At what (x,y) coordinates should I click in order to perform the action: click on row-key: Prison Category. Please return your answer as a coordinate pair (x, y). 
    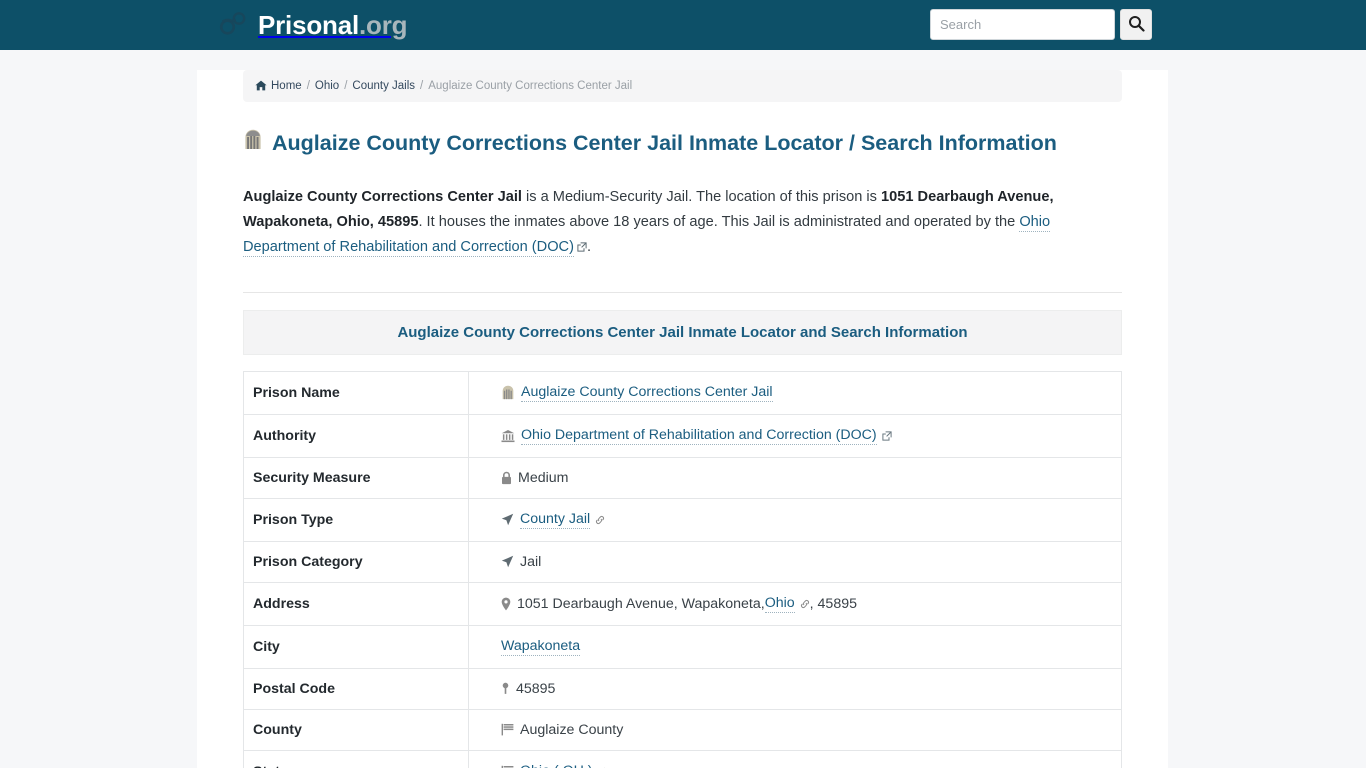
    Looking at the image, I should click on (356, 561).